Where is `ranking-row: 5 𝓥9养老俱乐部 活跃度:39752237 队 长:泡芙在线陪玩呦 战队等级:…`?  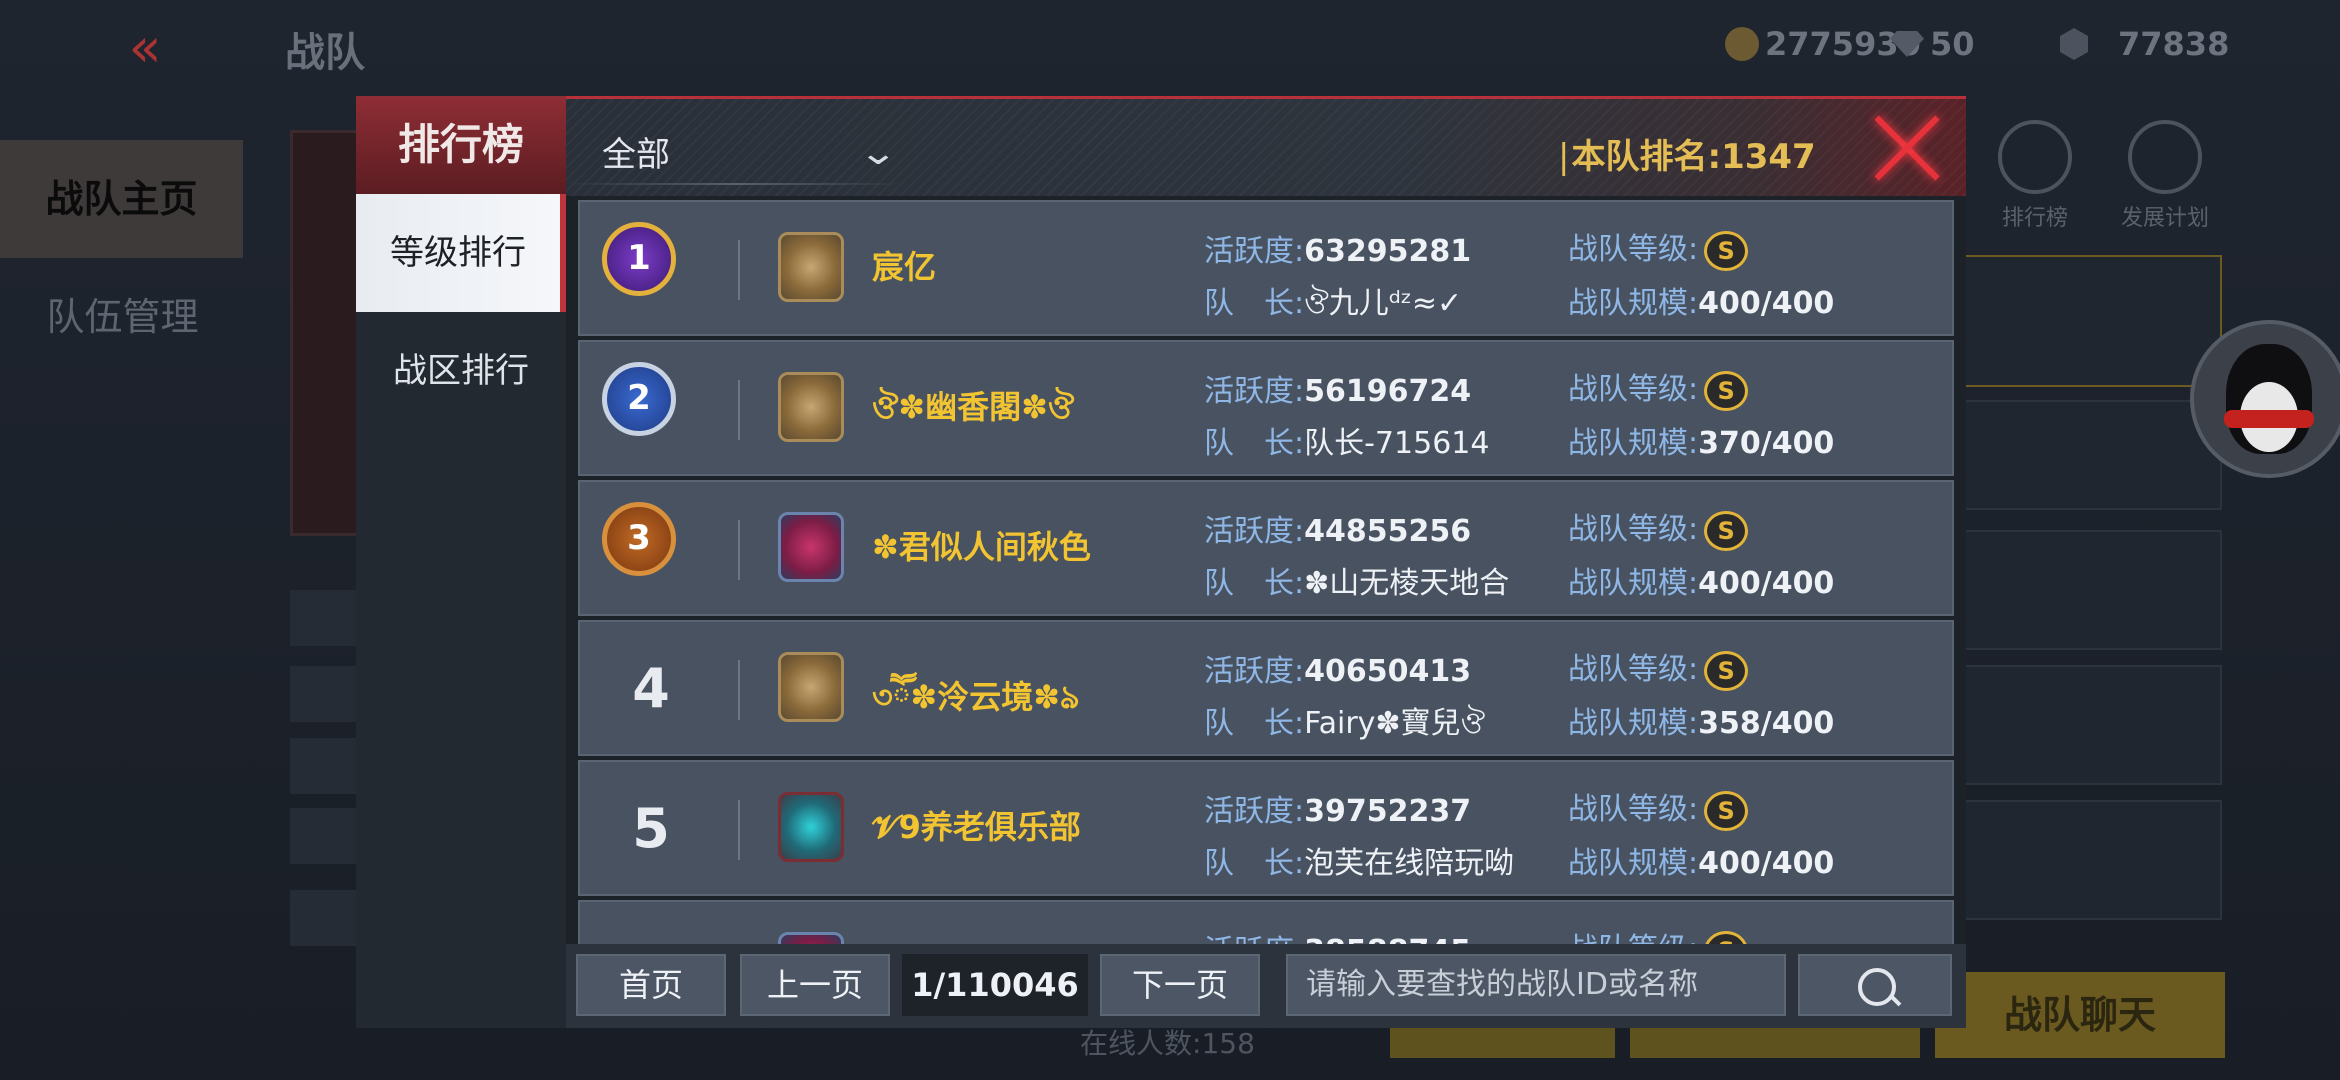 ranking-row: 5 𝓥9养老俱乐部 活跃度:39752237 队 长:泡芙在线陪玩呦 战队等级:… is located at coordinates (1266, 828).